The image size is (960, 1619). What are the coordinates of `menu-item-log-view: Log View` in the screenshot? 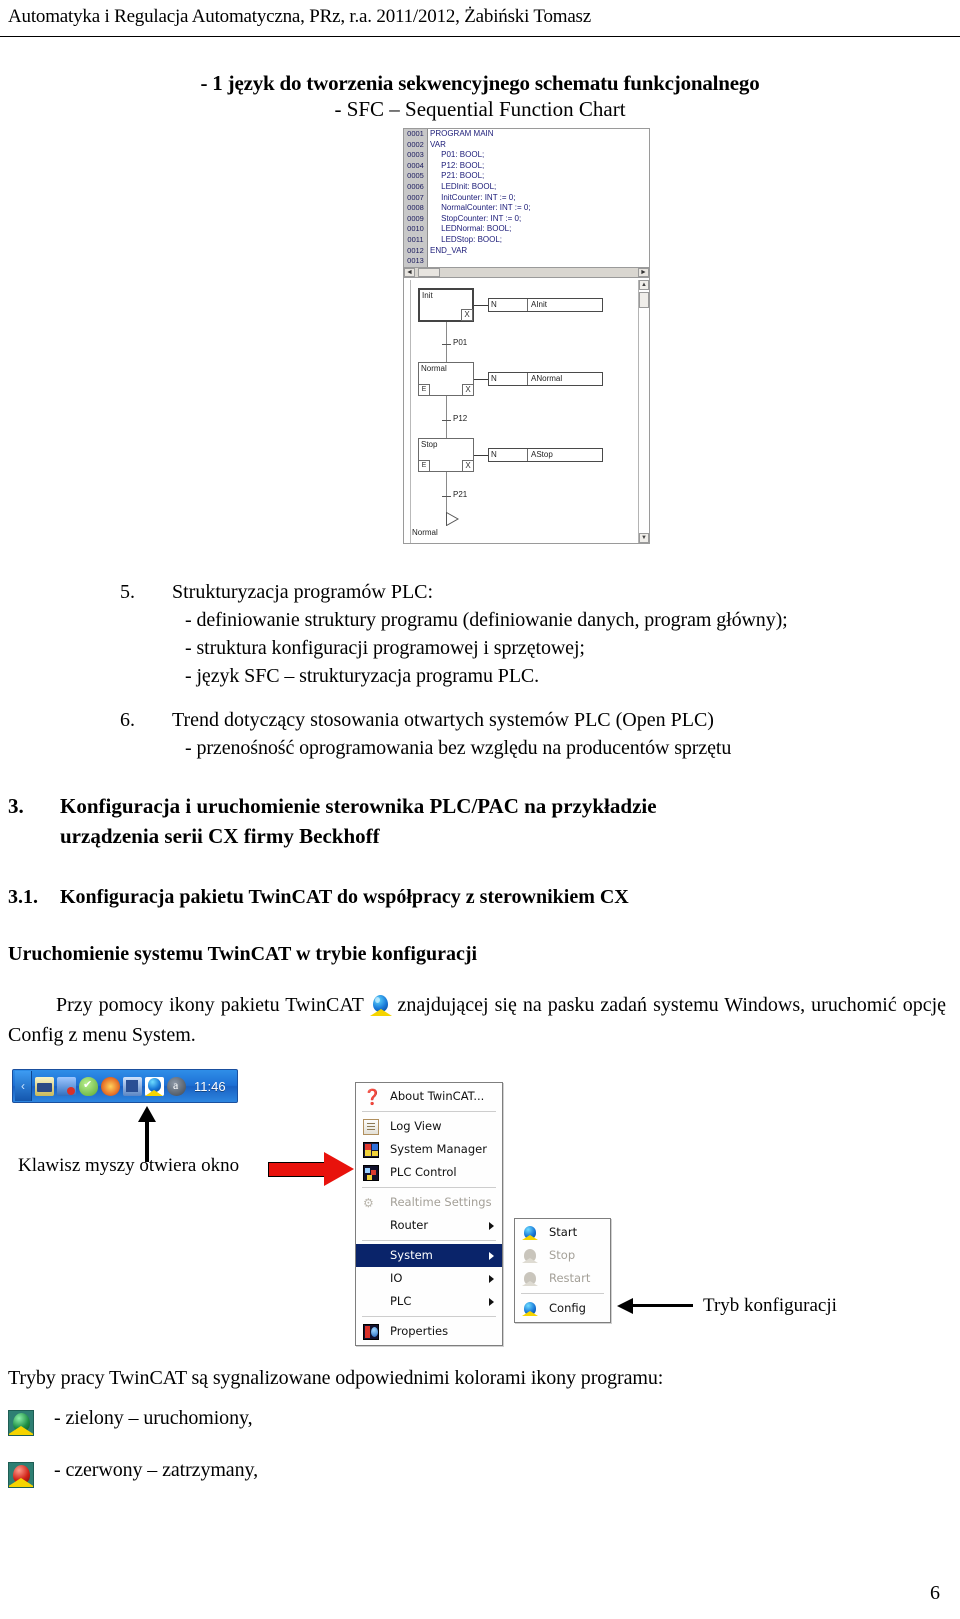 It's located at (429, 1126).